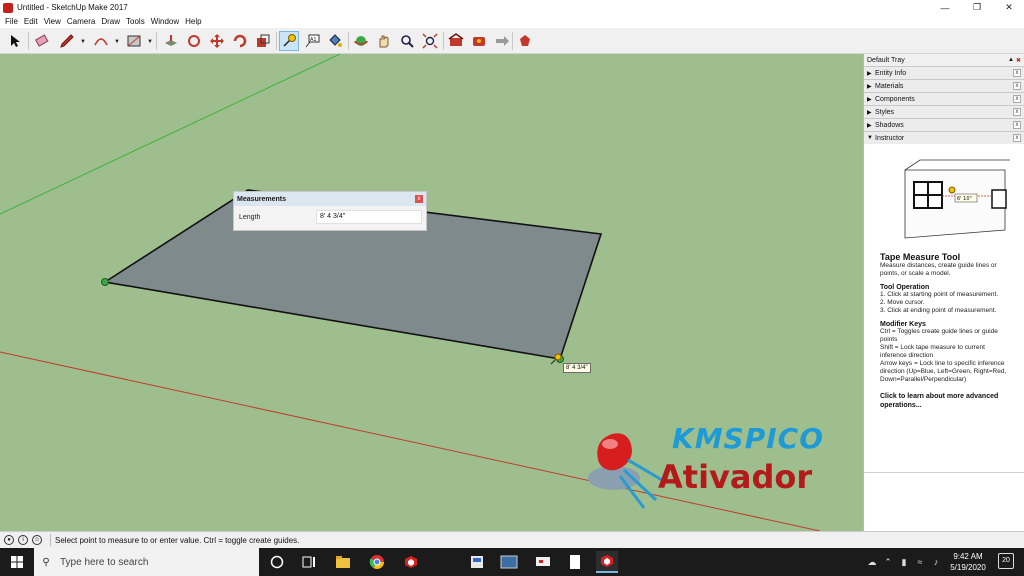  I want to click on task-view-icon, so click(309, 562).